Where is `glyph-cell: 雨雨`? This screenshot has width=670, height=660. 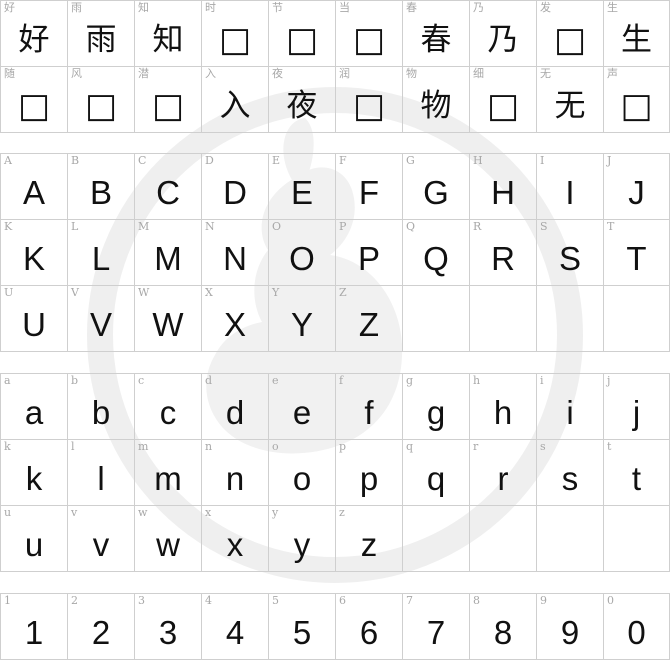 glyph-cell: 雨雨 is located at coordinates (101, 33).